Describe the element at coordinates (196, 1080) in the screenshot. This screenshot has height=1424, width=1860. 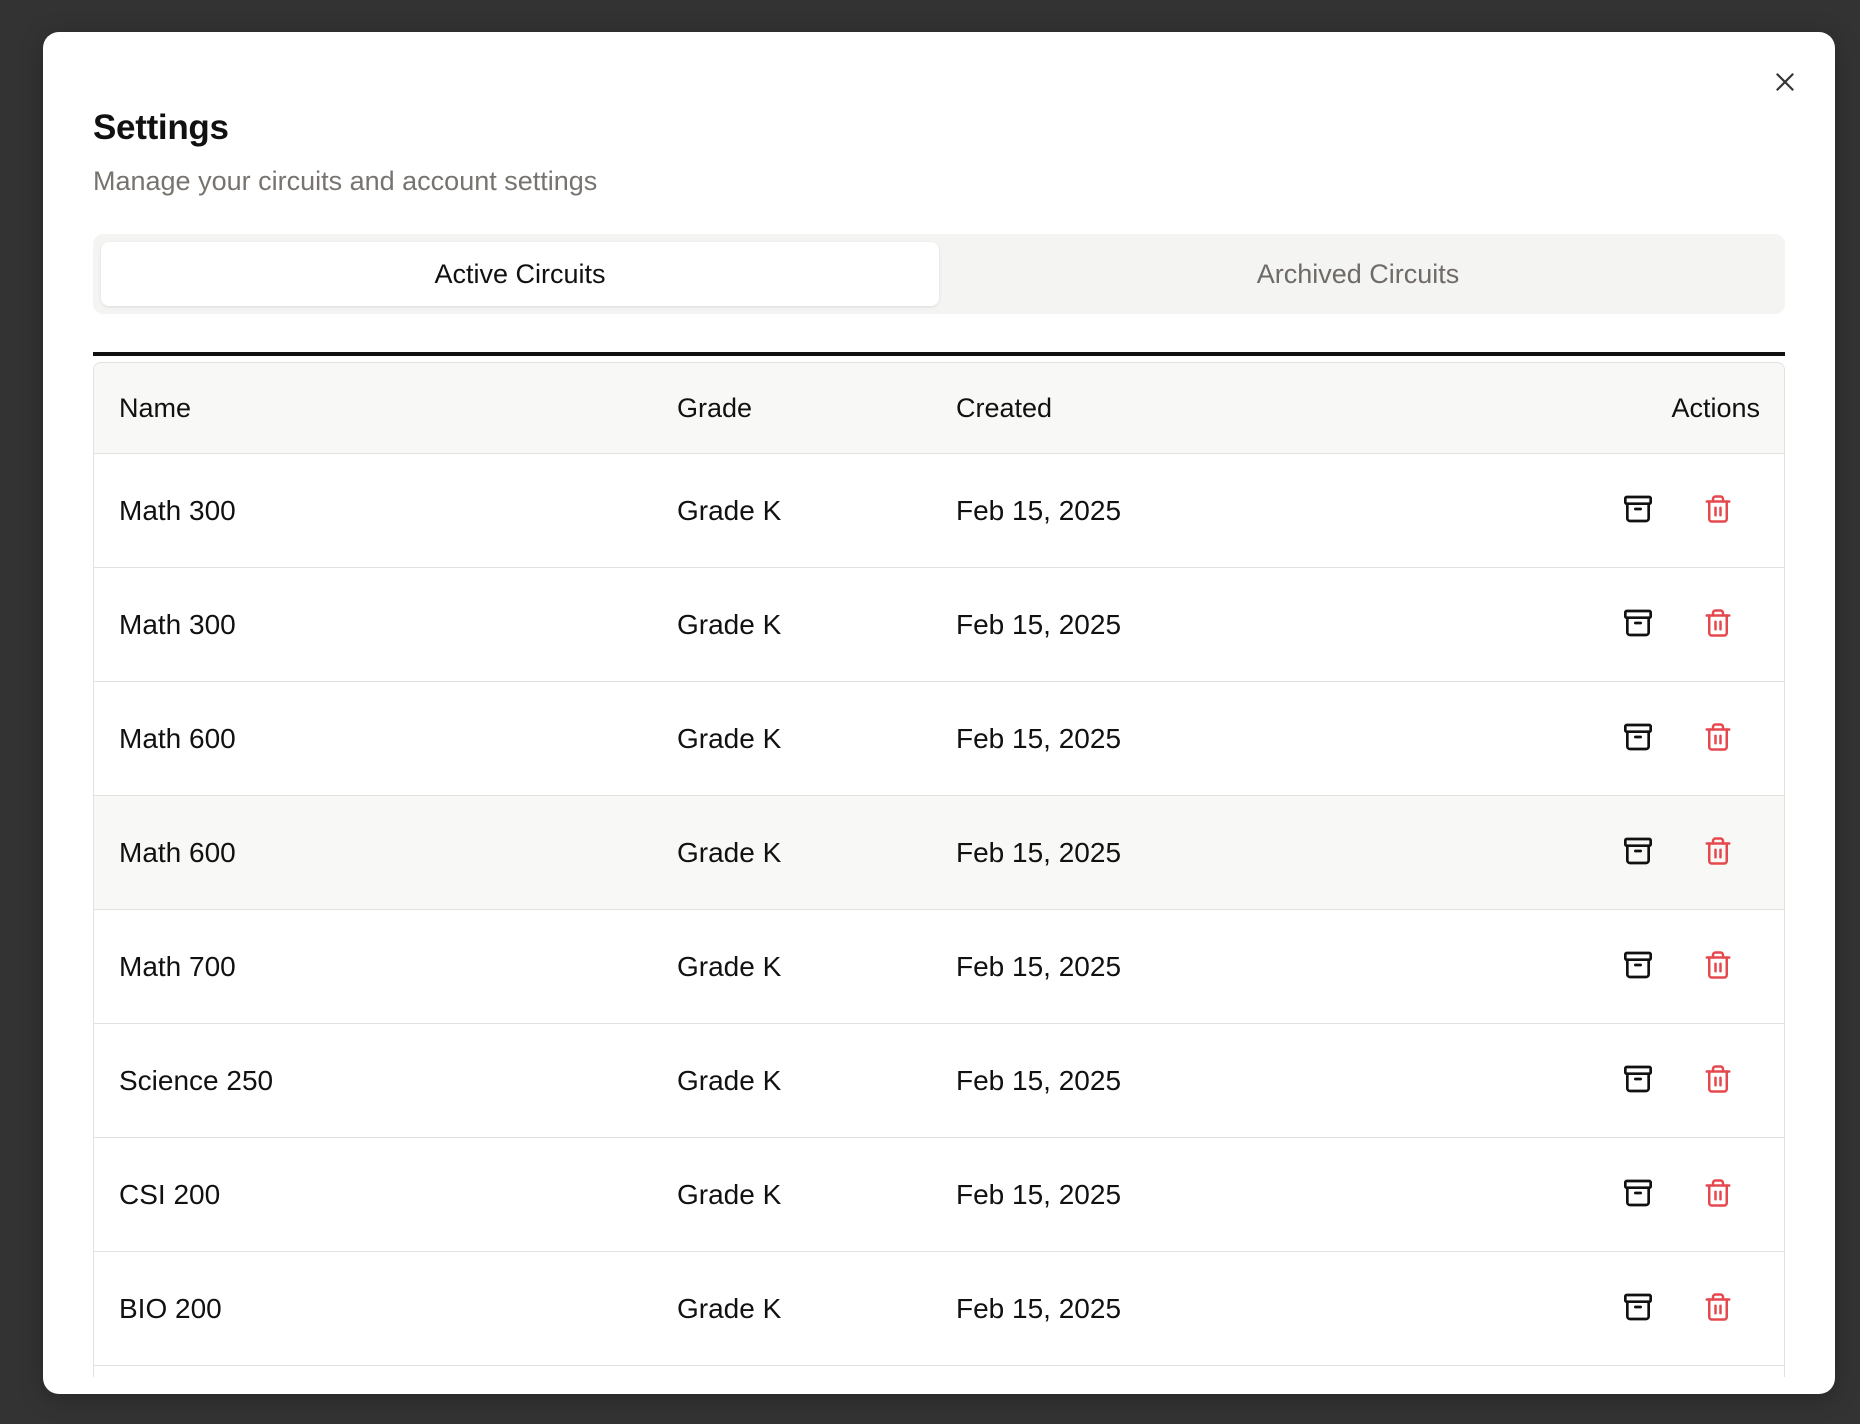
I see `cell-name: Science 250` at that location.